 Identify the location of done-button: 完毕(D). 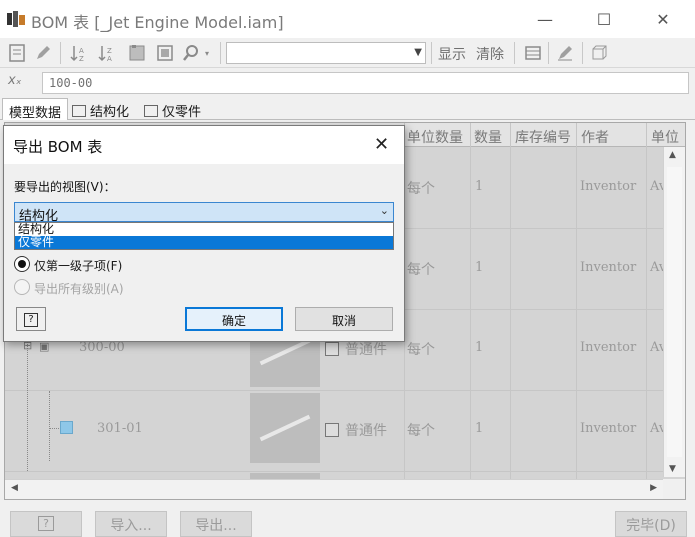
(651, 524).